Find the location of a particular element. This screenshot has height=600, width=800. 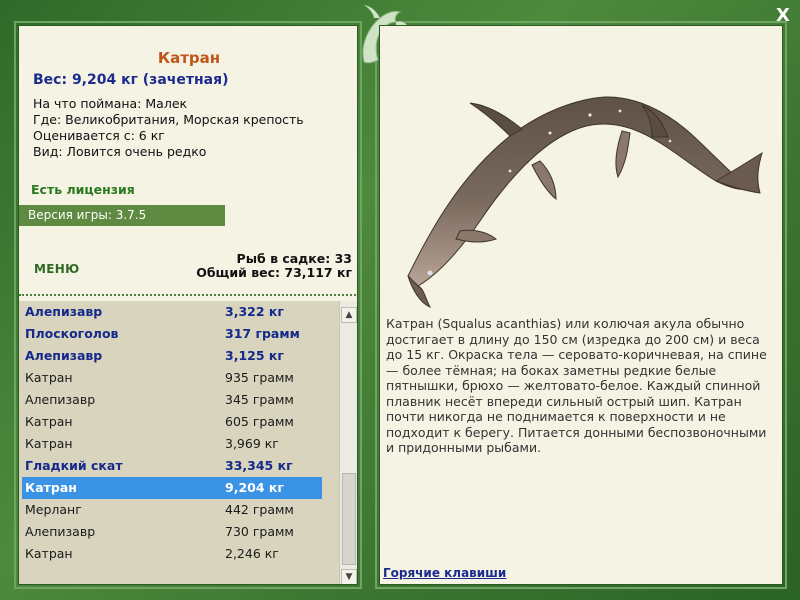

catch-weight: 317 грамм is located at coordinates (262, 333).